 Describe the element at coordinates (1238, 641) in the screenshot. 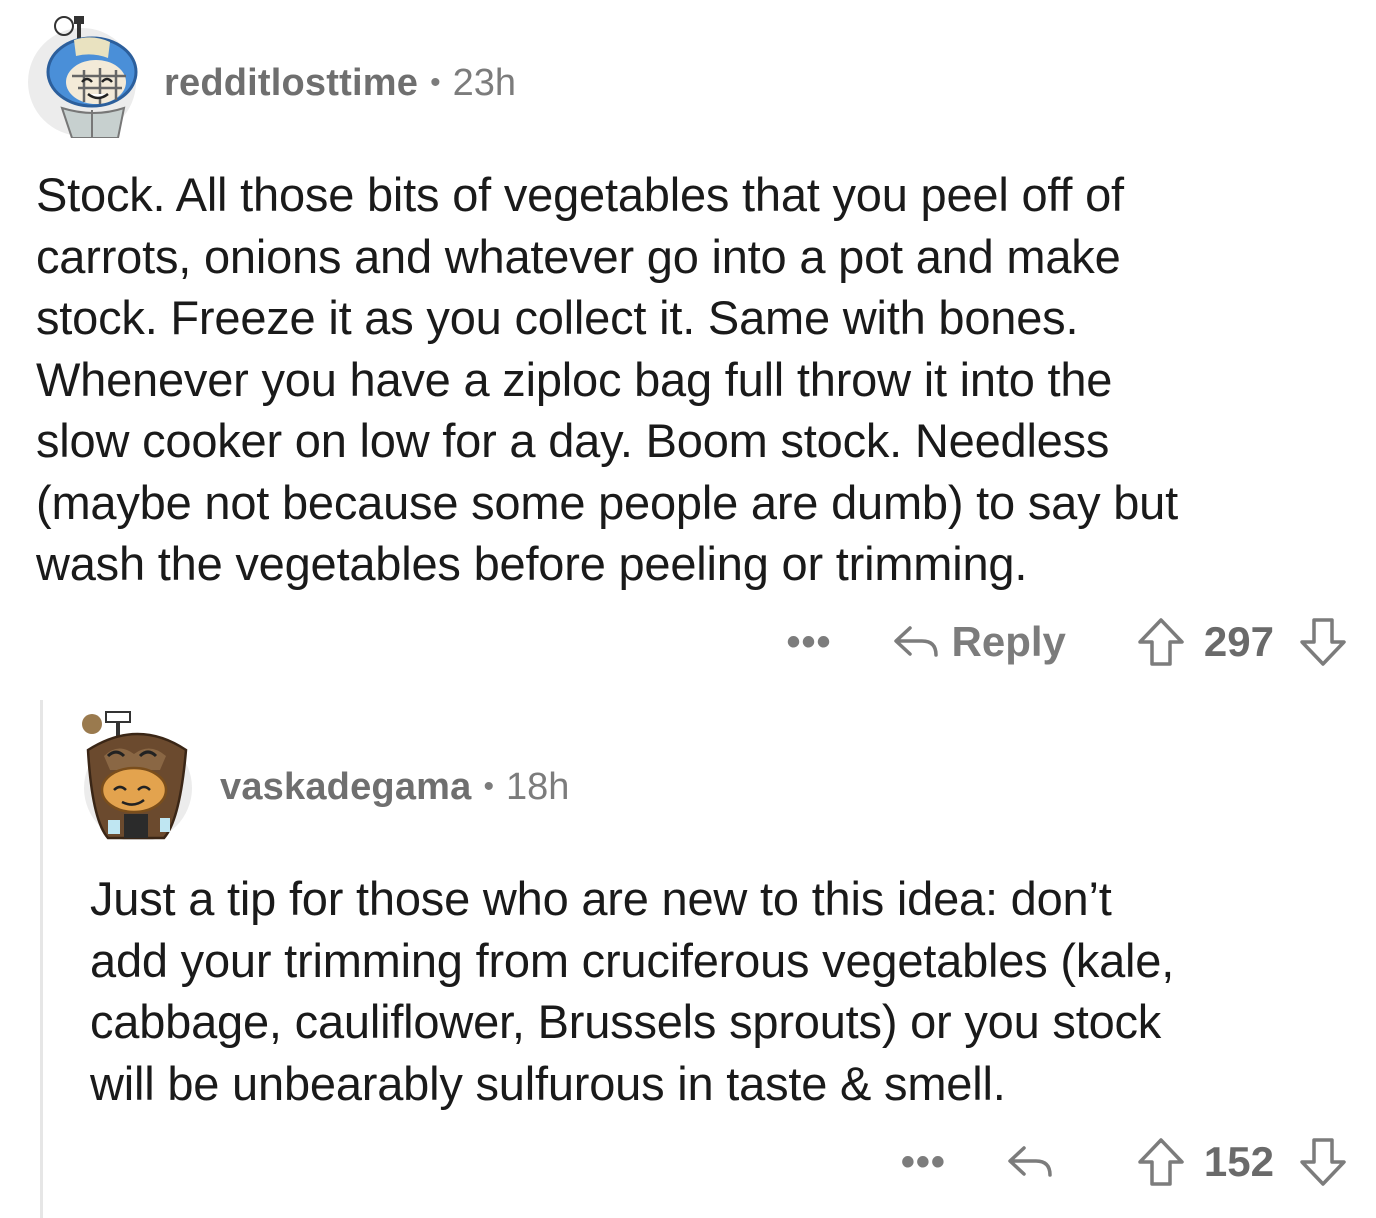

I see `vote-score: 297` at that location.